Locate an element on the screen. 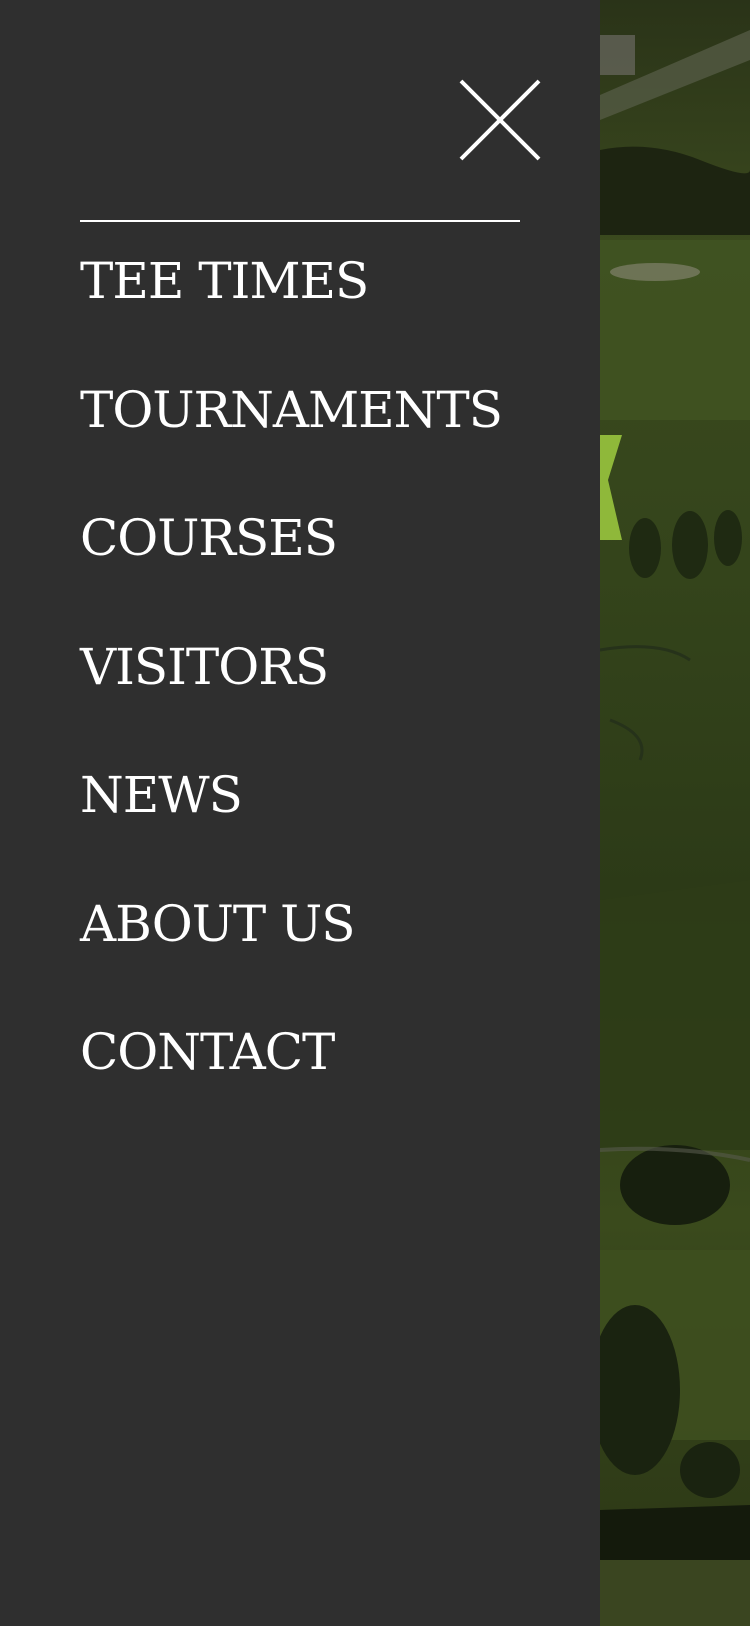 This screenshot has height=1626, width=750. menu-item-courses: COURSES is located at coordinates (291, 567).